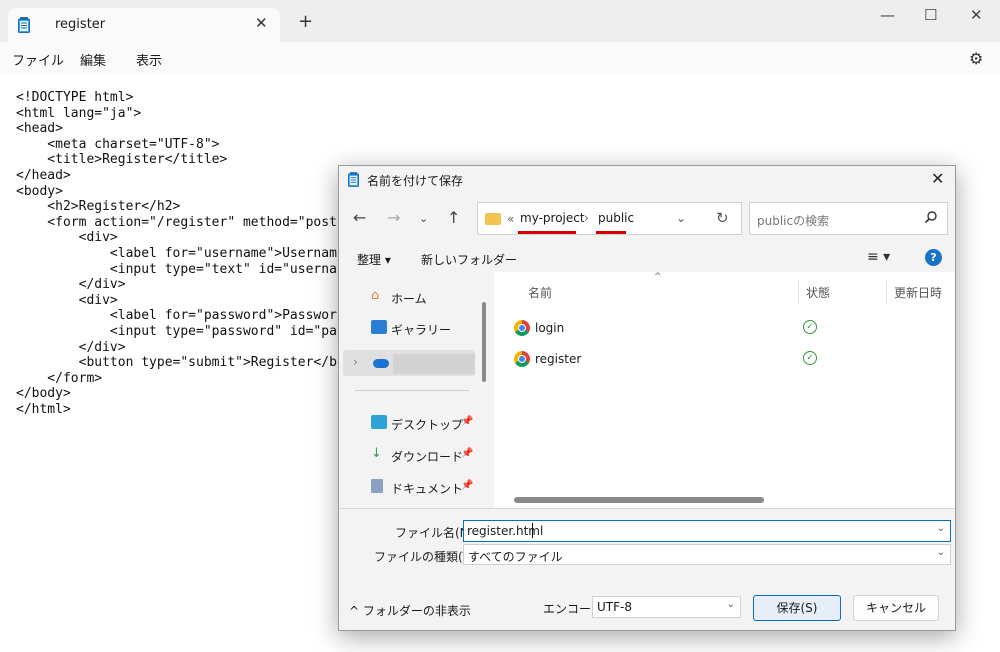  Describe the element at coordinates (510, 219) in the screenshot. I see `breadcrumb-overflow: «` at that location.